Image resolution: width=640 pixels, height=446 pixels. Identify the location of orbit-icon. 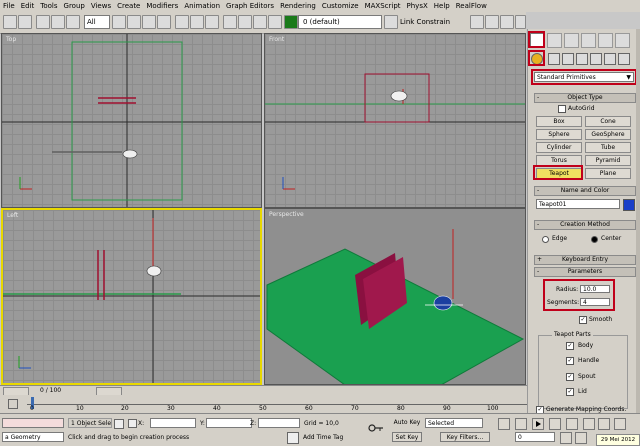
(620, 424).